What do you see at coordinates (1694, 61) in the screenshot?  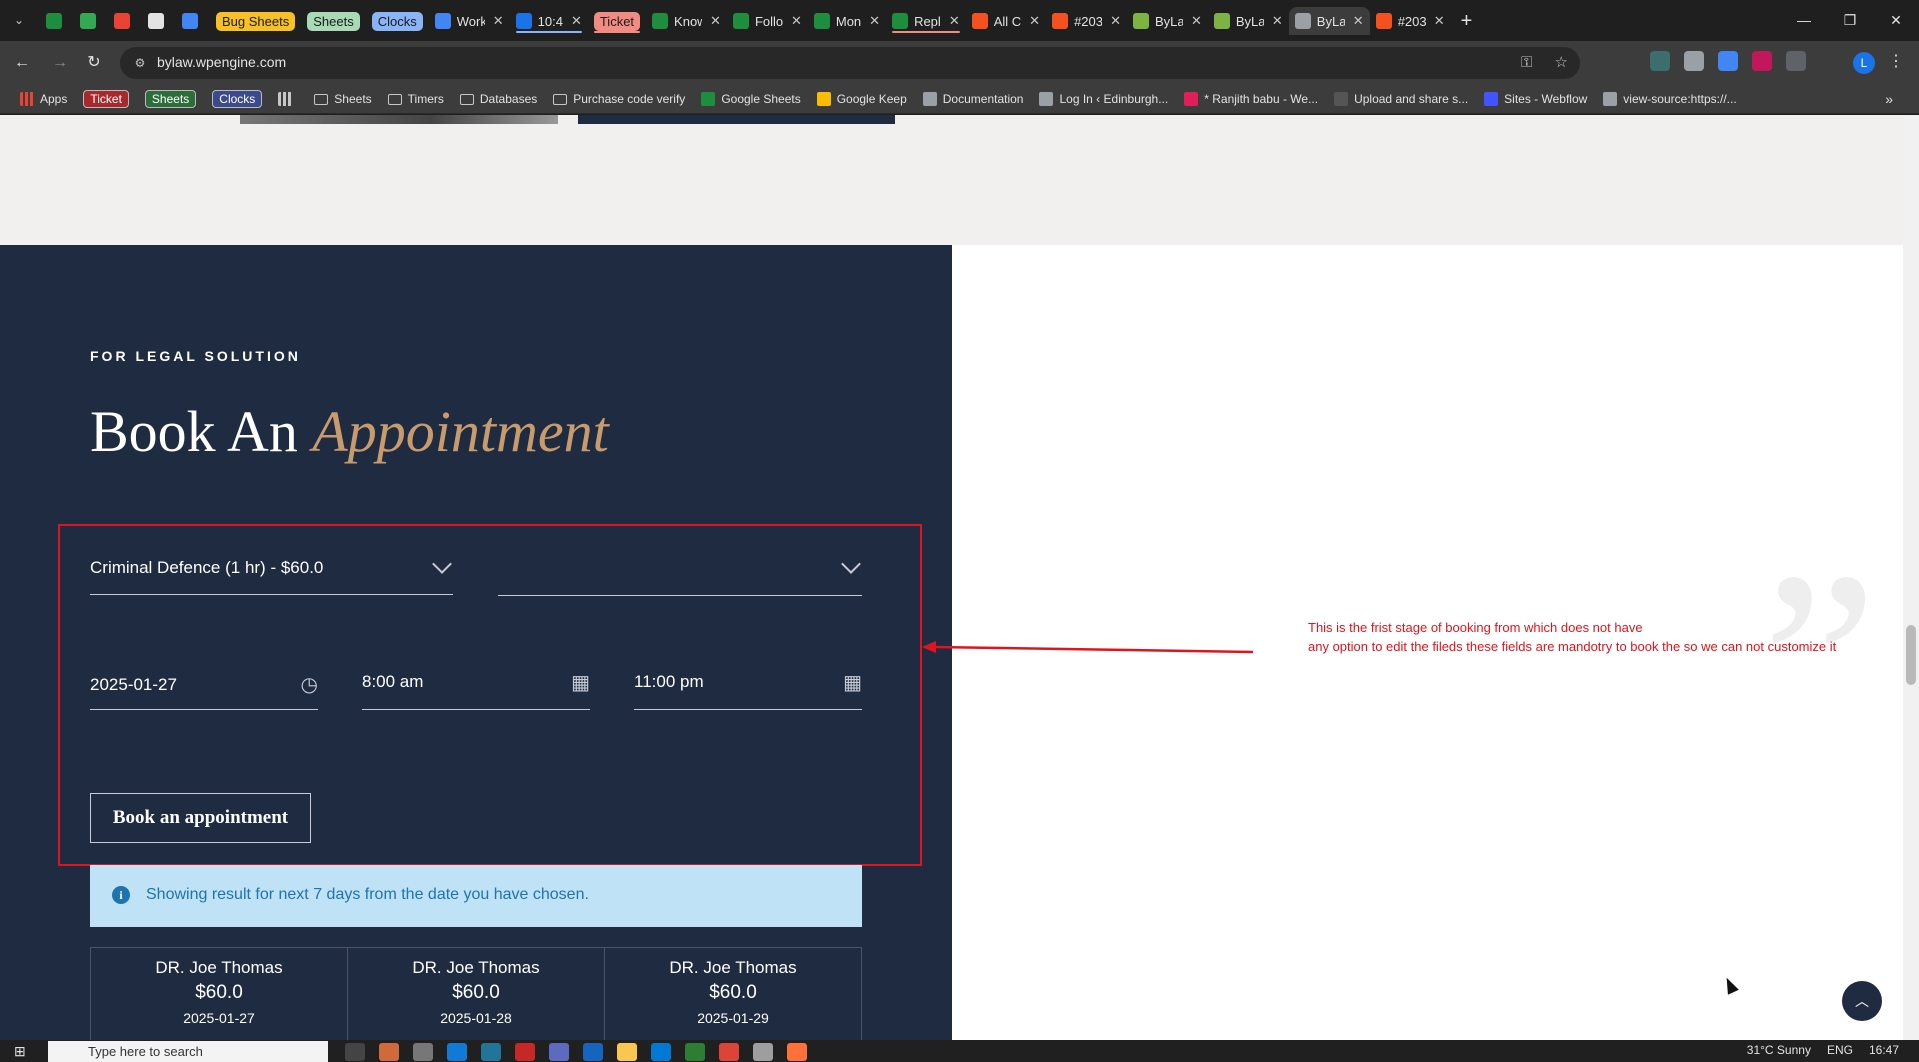 I see `camera-icon` at bounding box center [1694, 61].